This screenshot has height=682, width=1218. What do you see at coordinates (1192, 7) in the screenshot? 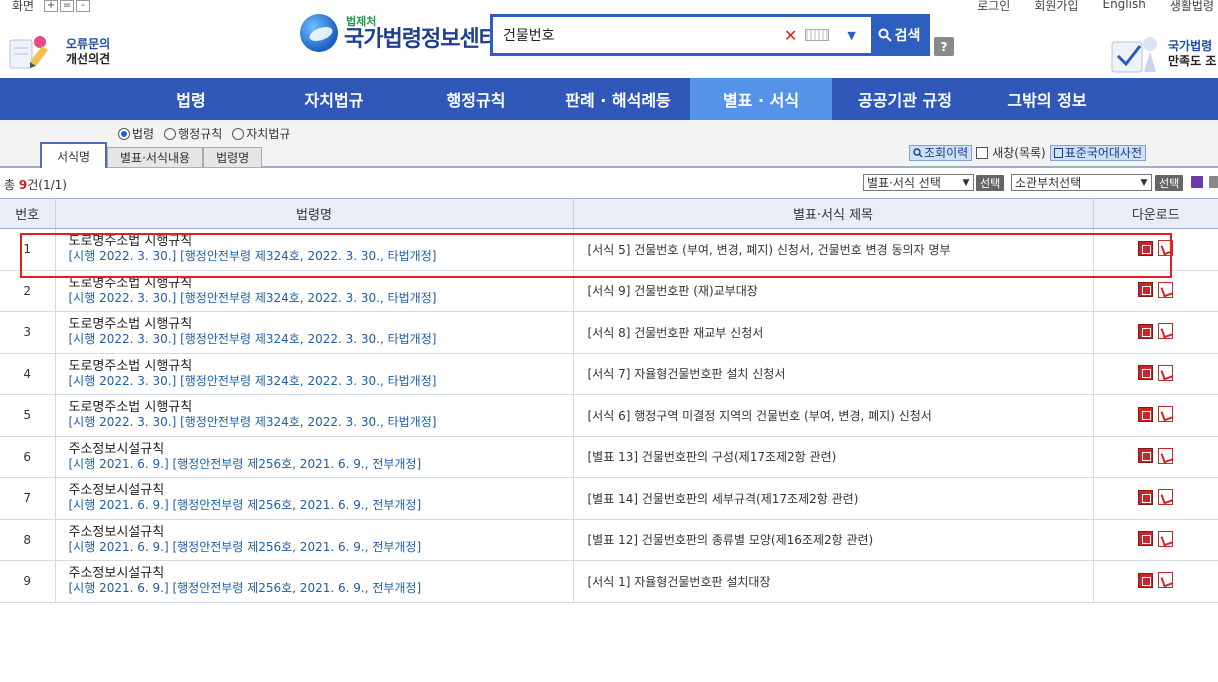
I see `life-law-link: 생활법령` at bounding box center [1192, 7].